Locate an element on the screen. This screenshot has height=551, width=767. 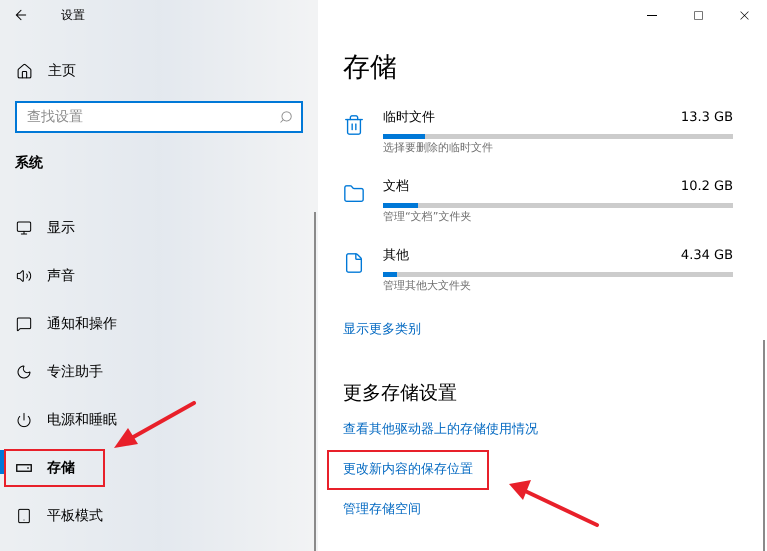
page-title: 存储 is located at coordinates (370, 68).